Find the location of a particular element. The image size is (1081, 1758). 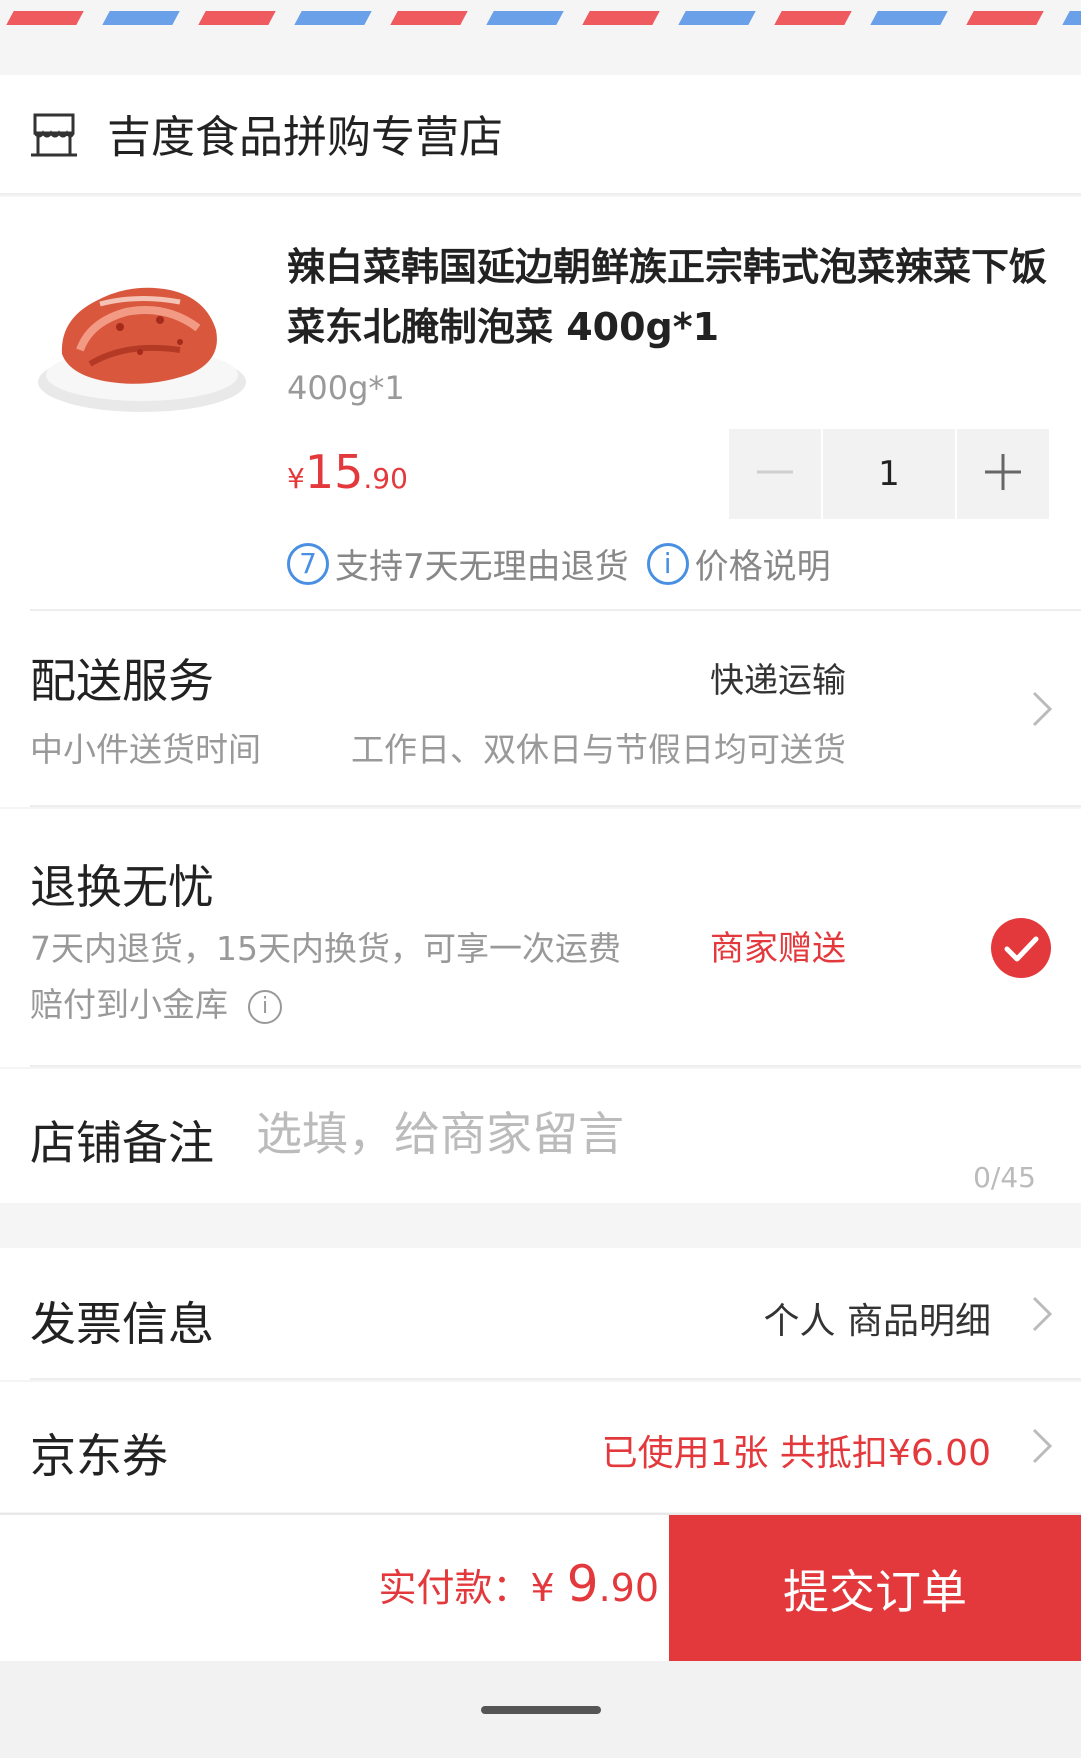

price-explanation-badge: i 价格说明 is located at coordinates (738, 563).